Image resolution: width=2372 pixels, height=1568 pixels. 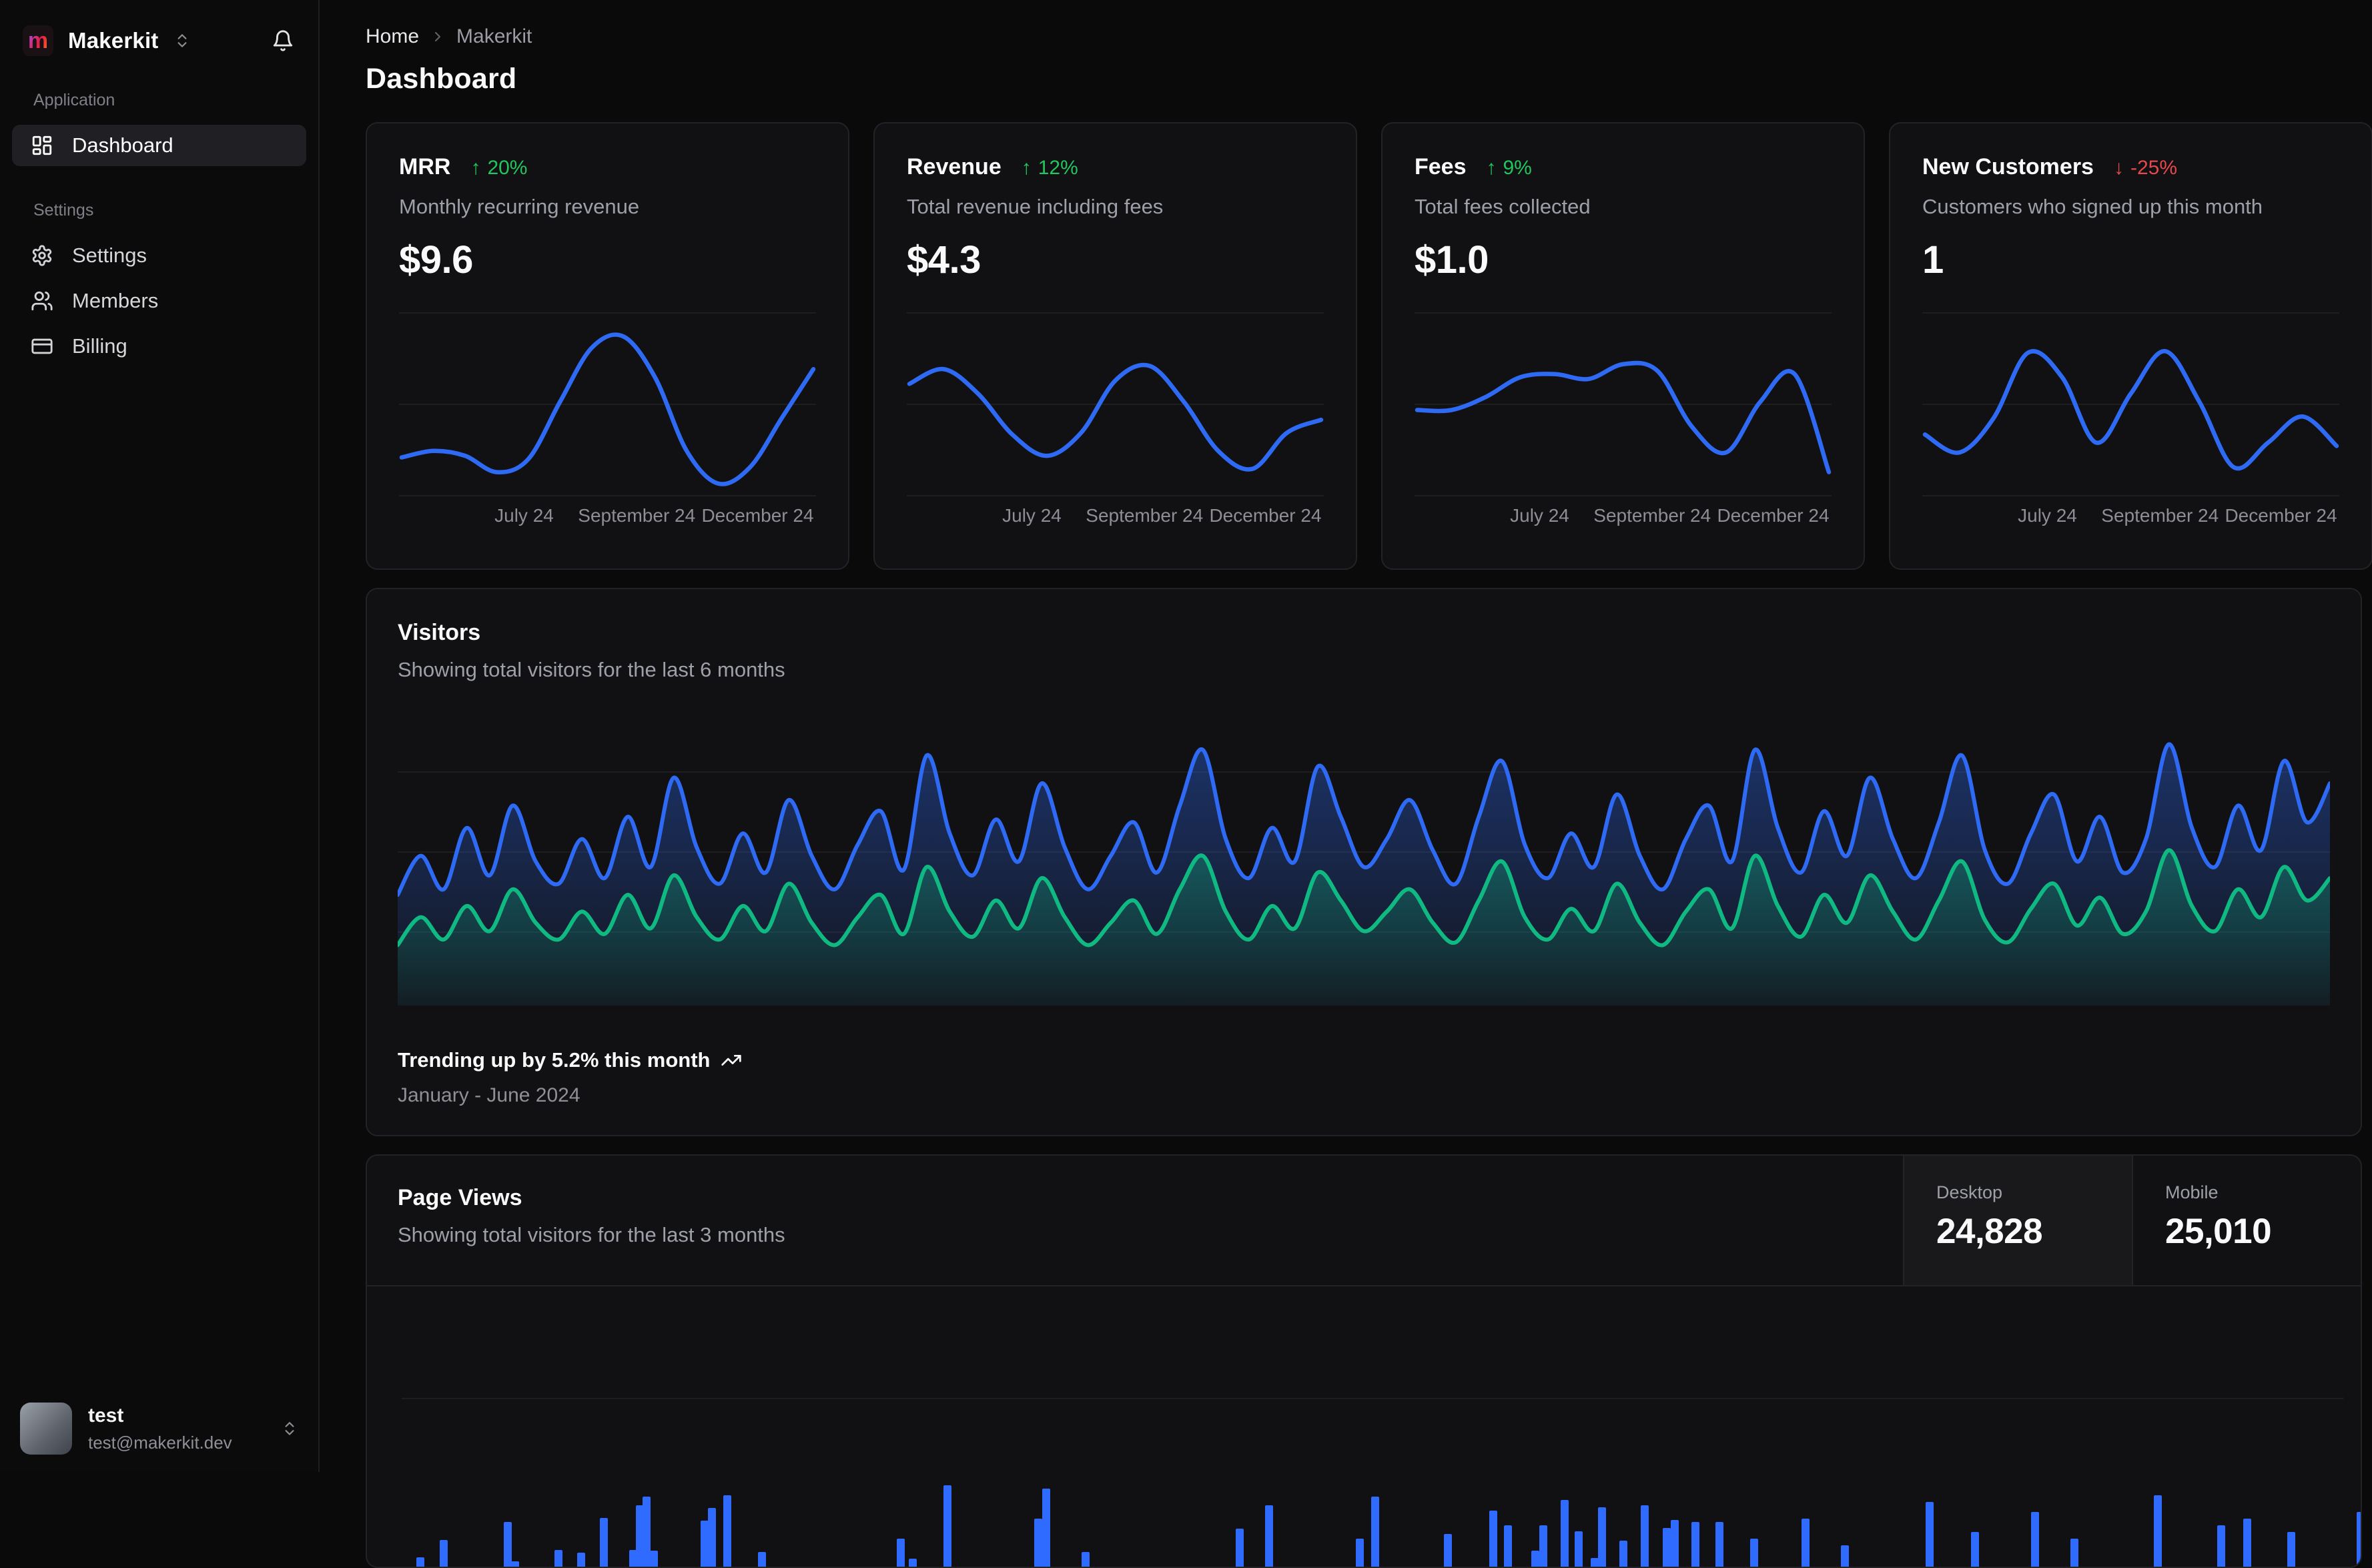 What do you see at coordinates (2118, 168) in the screenshot?
I see `arrow-down-icon: ↓` at bounding box center [2118, 168].